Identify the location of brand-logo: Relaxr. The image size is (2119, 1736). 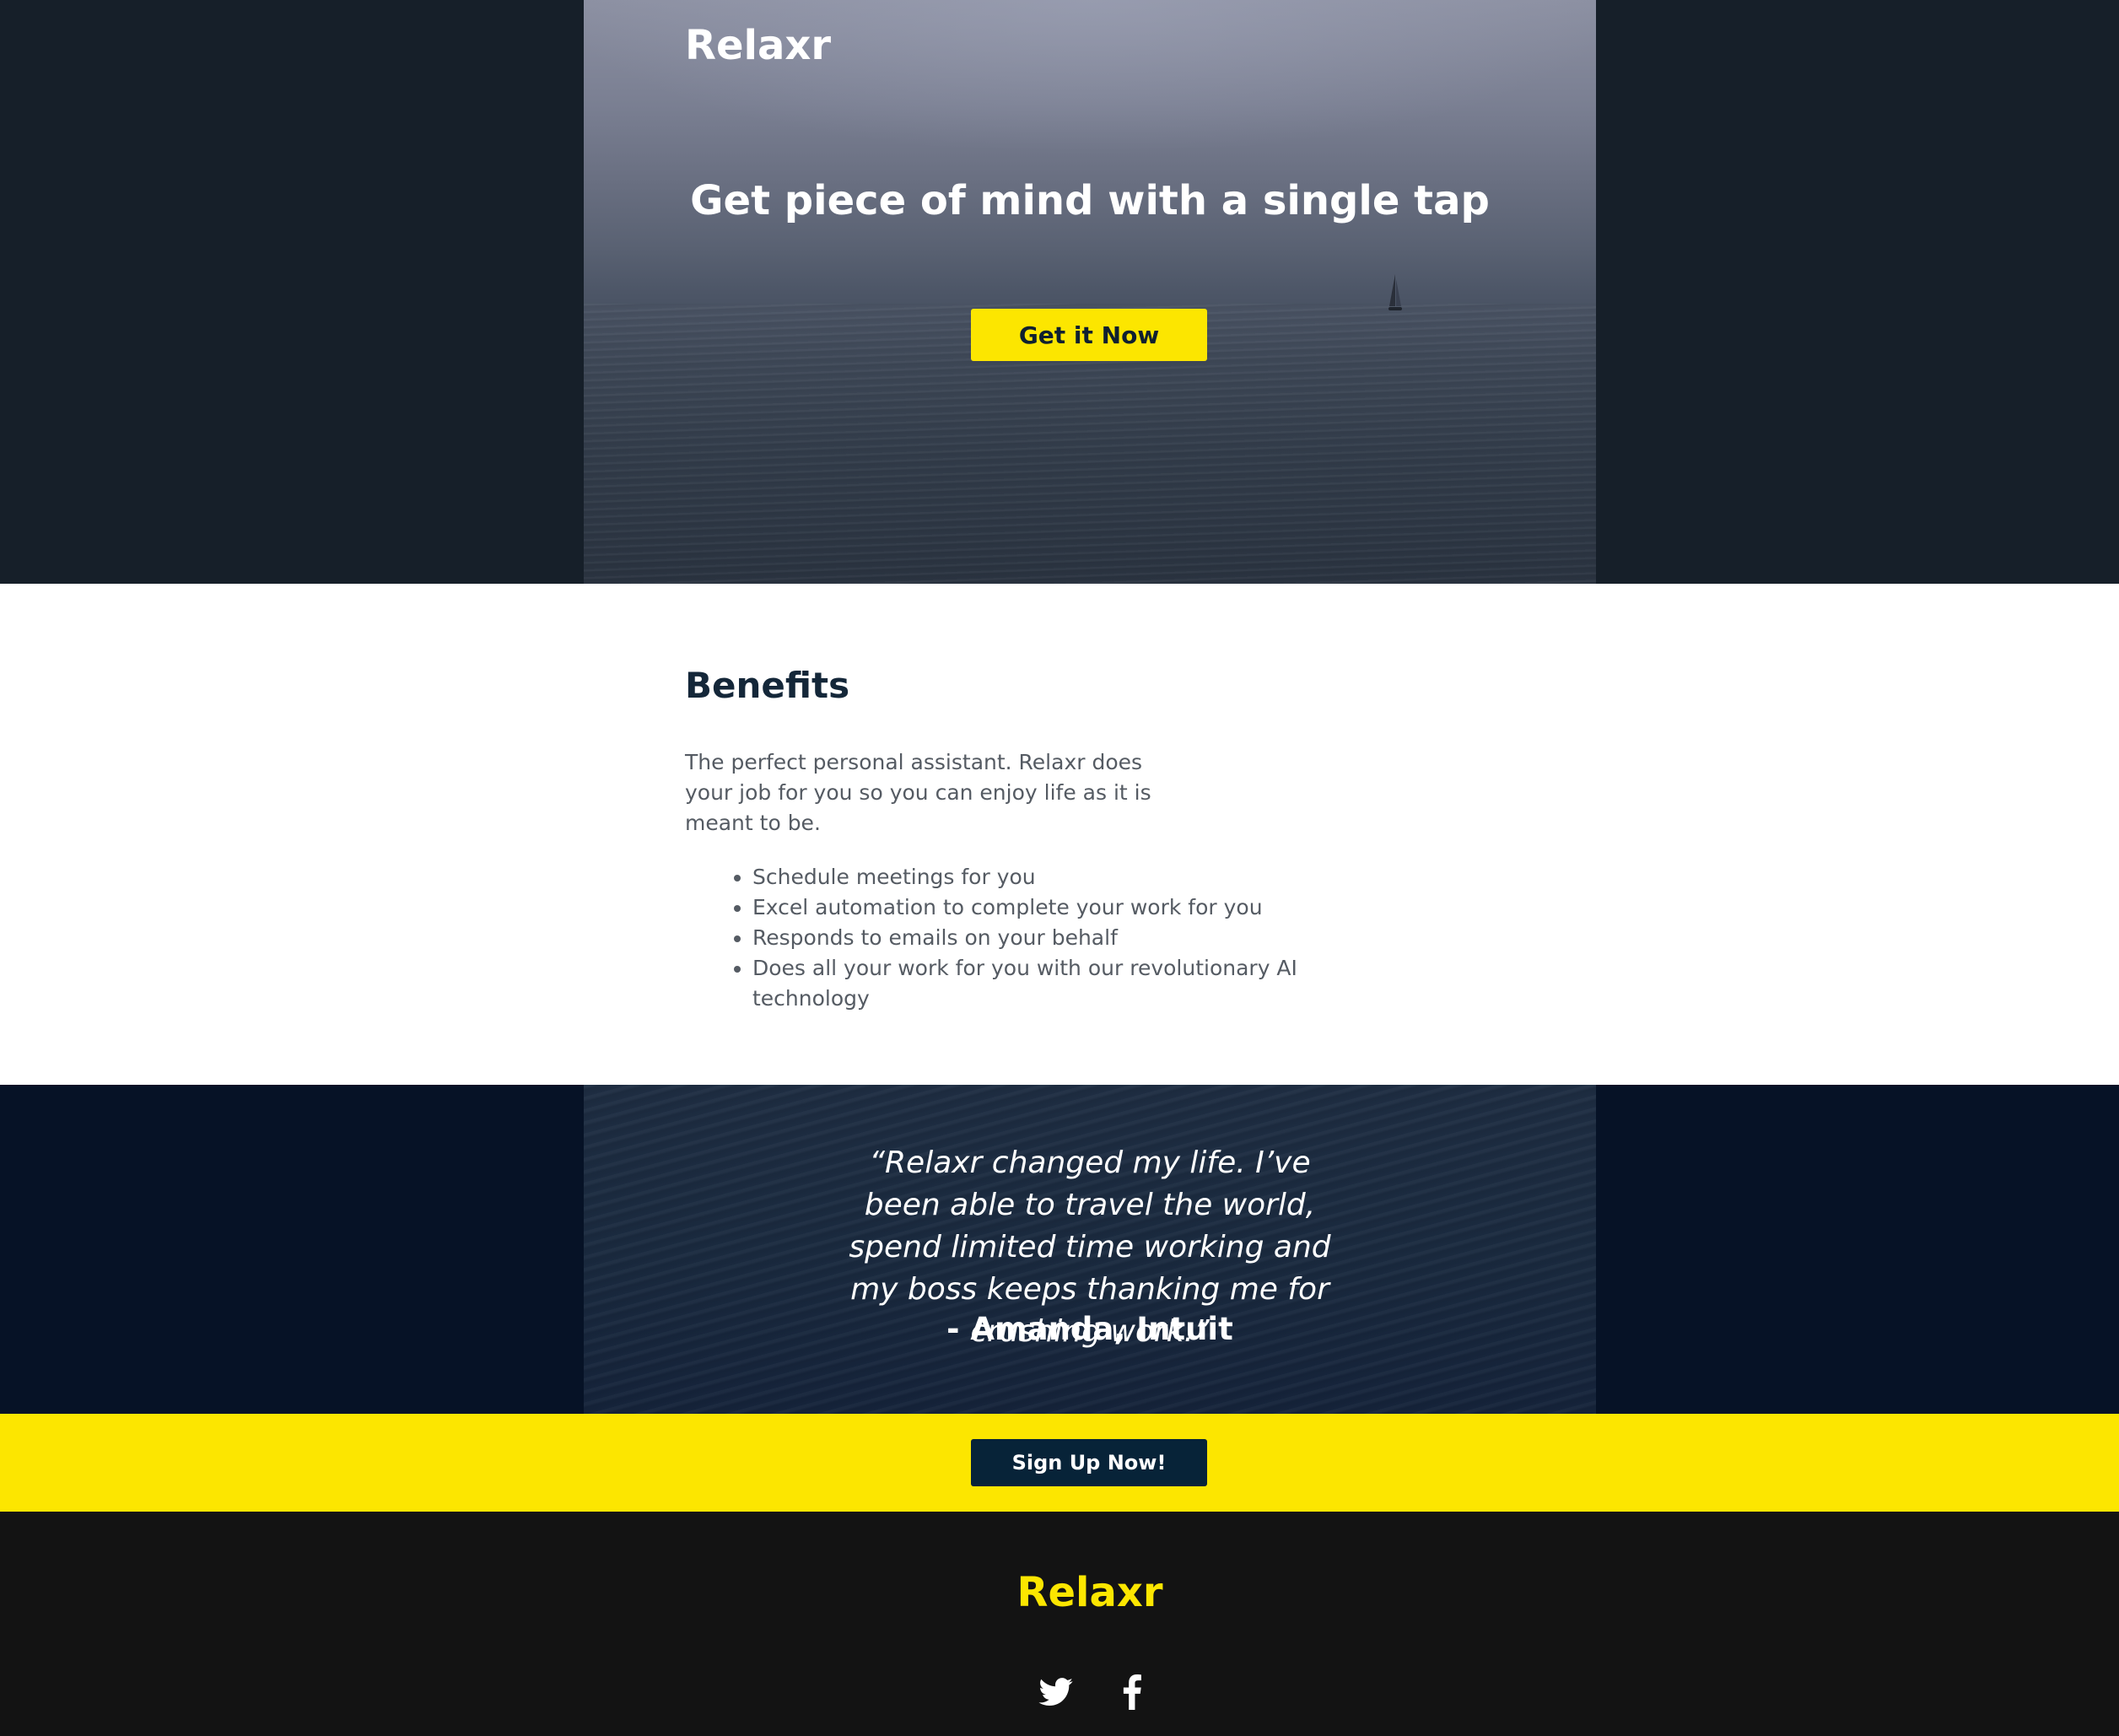
(758, 46).